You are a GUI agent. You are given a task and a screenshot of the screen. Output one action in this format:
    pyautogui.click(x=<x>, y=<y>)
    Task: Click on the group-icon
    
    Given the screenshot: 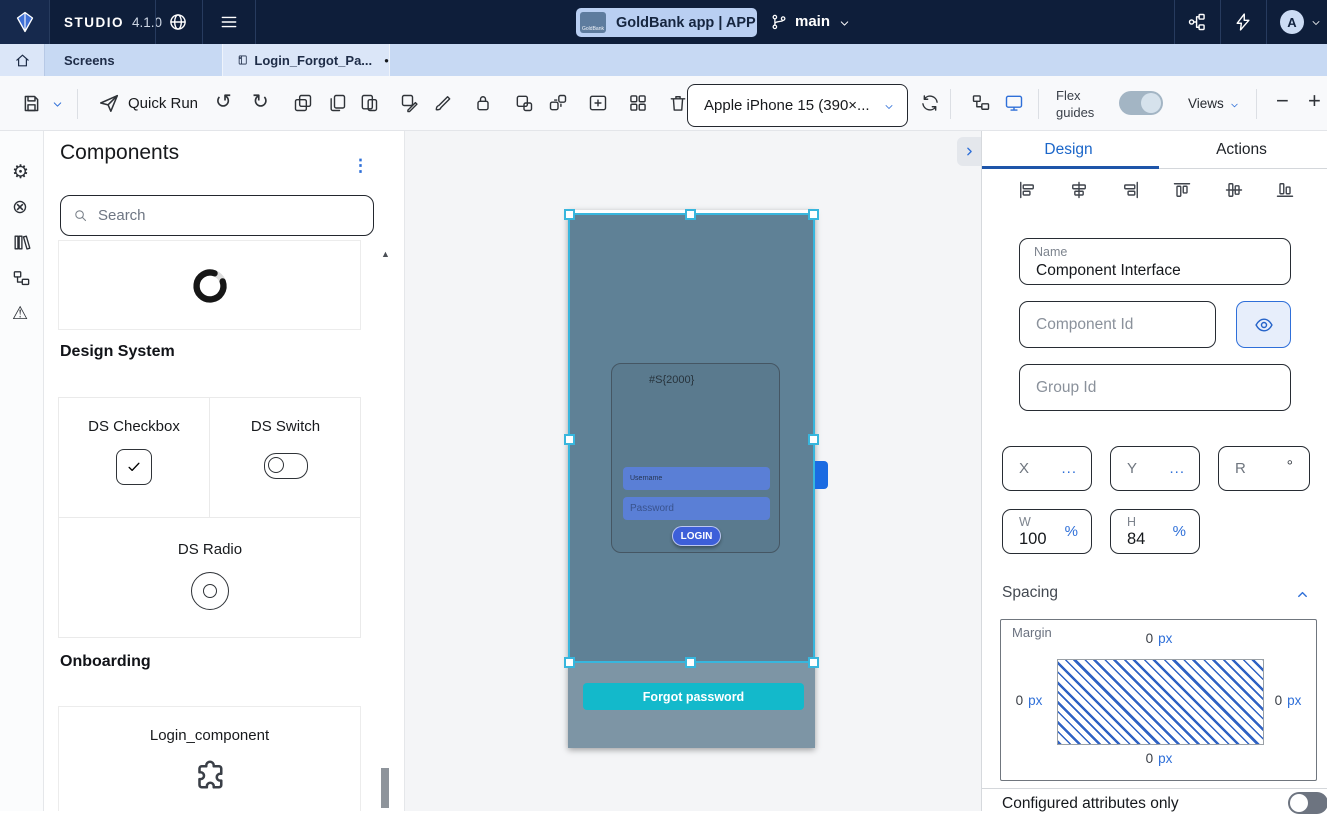 What is the action you would take?
    pyautogui.click(x=524, y=103)
    